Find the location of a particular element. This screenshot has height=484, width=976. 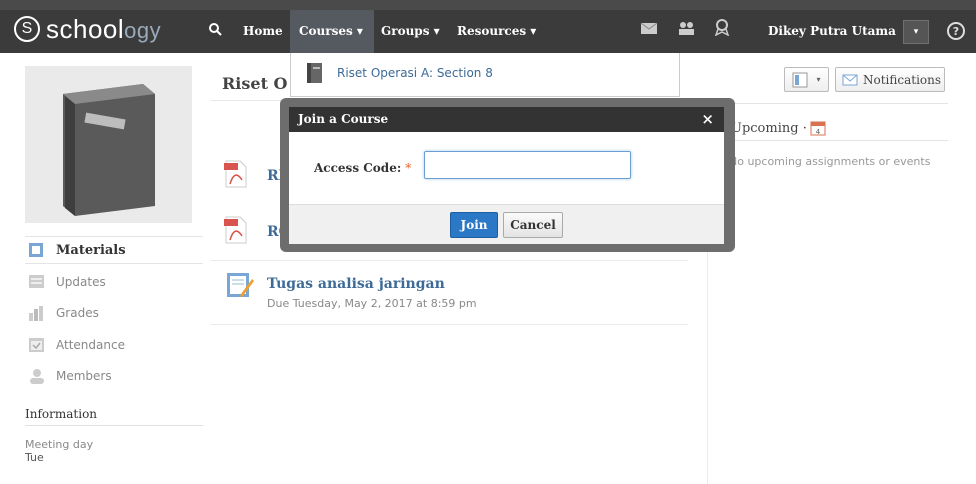

access-code-input is located at coordinates (527, 165).